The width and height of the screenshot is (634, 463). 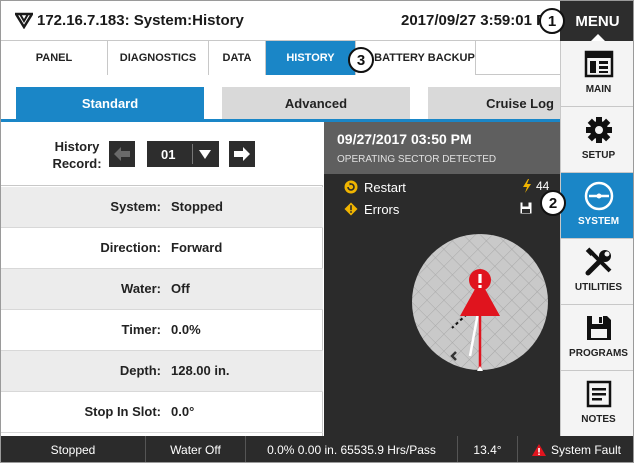 What do you see at coordinates (480, 302) in the screenshot?
I see `field-position-dial` at bounding box center [480, 302].